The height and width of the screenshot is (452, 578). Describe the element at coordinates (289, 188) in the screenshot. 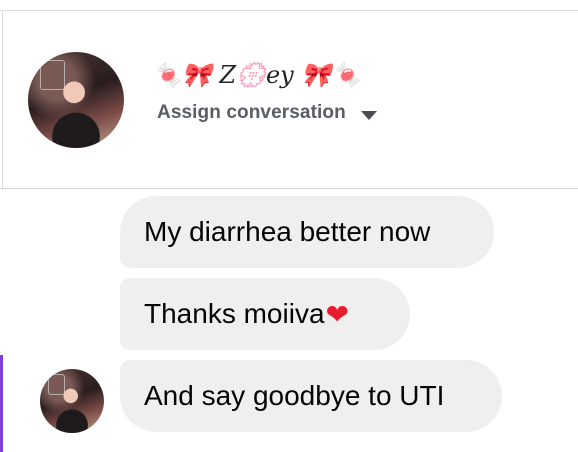

I see `header-divider` at that location.